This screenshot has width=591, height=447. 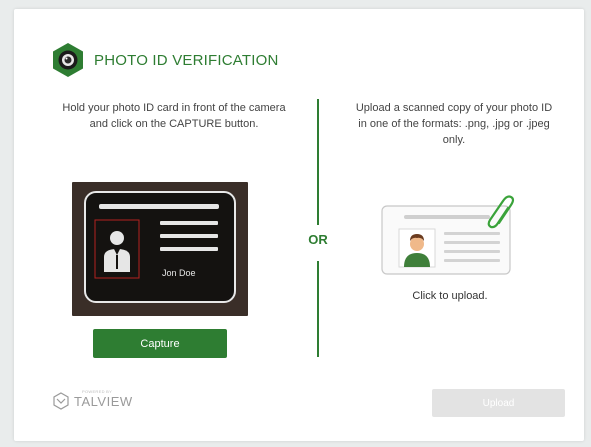 I want to click on header: PHOTO ID VERIFICATION, so click(x=165, y=60).